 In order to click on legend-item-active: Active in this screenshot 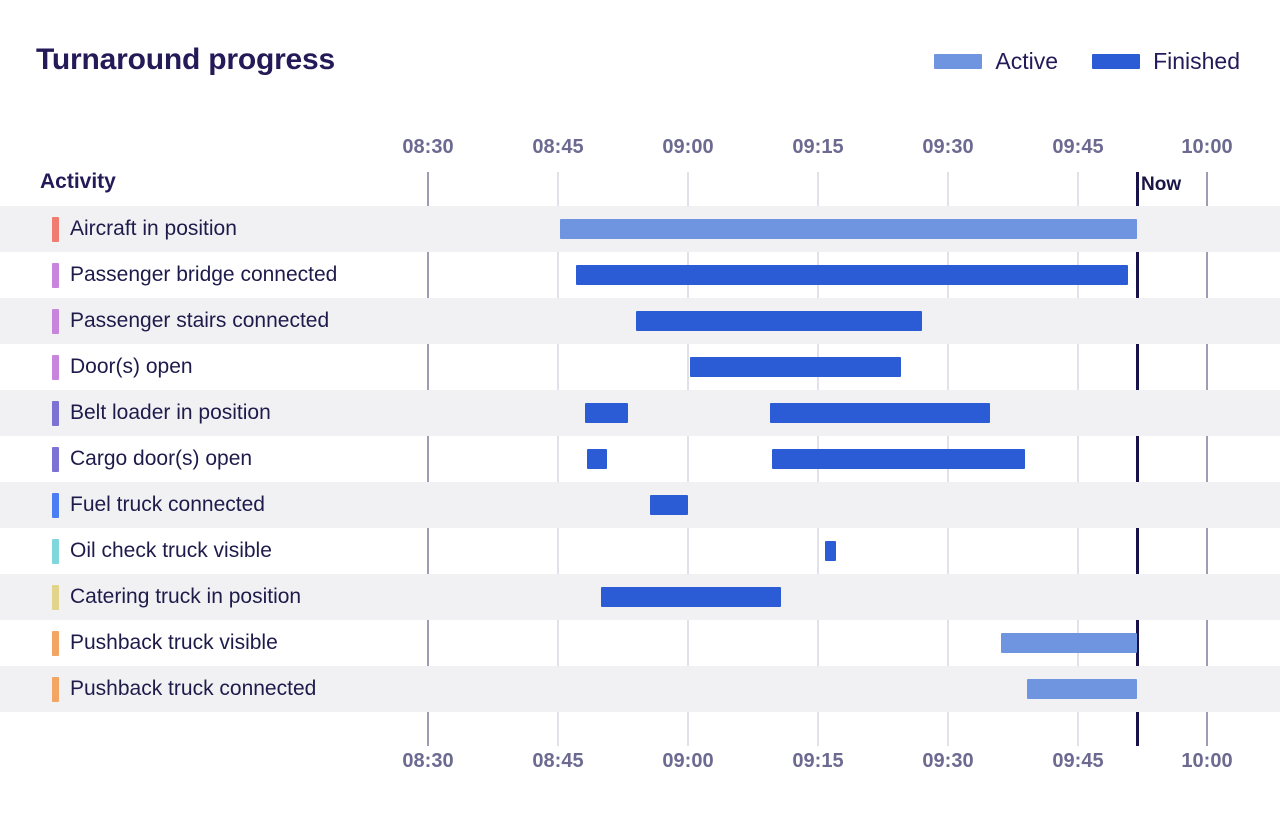, I will do `click(996, 61)`.